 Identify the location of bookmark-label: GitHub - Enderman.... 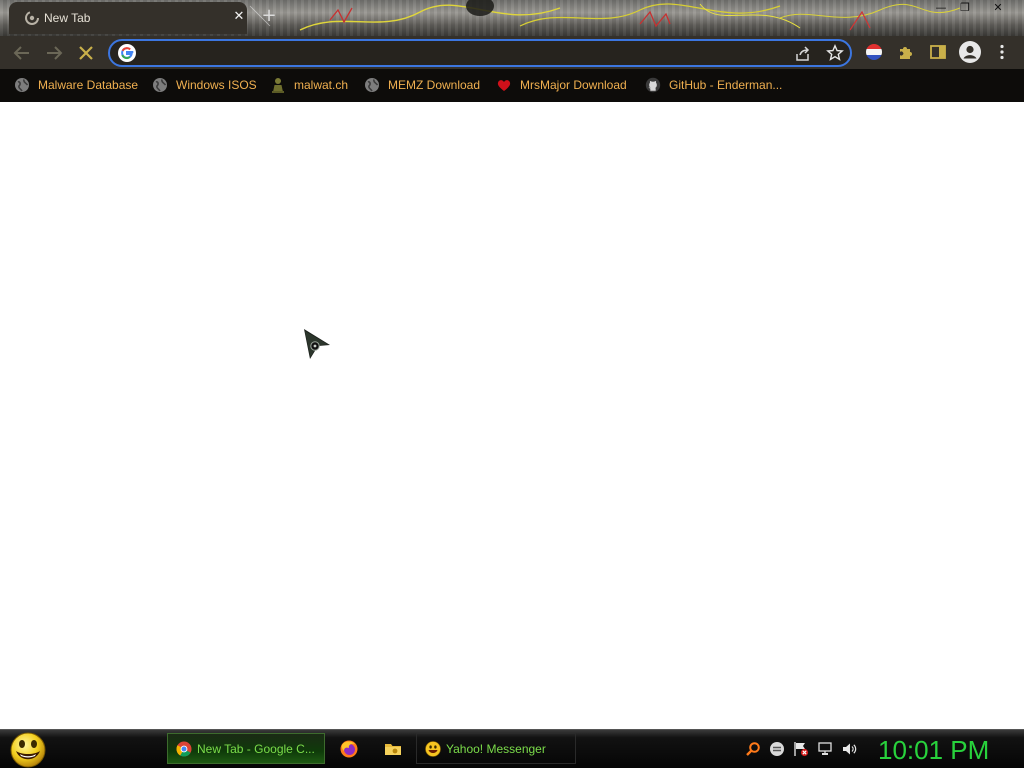
(726, 85).